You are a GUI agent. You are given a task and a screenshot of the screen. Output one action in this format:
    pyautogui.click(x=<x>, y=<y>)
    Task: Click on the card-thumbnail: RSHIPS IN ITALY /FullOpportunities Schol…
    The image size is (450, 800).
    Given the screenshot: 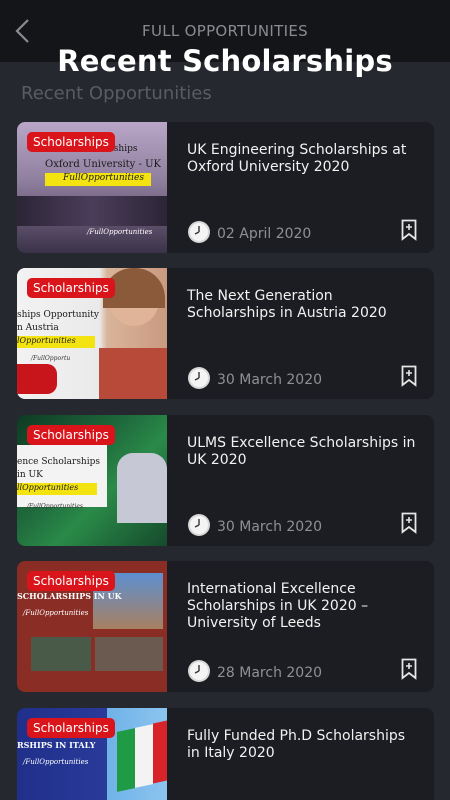 What is the action you would take?
    pyautogui.click(x=92, y=754)
    